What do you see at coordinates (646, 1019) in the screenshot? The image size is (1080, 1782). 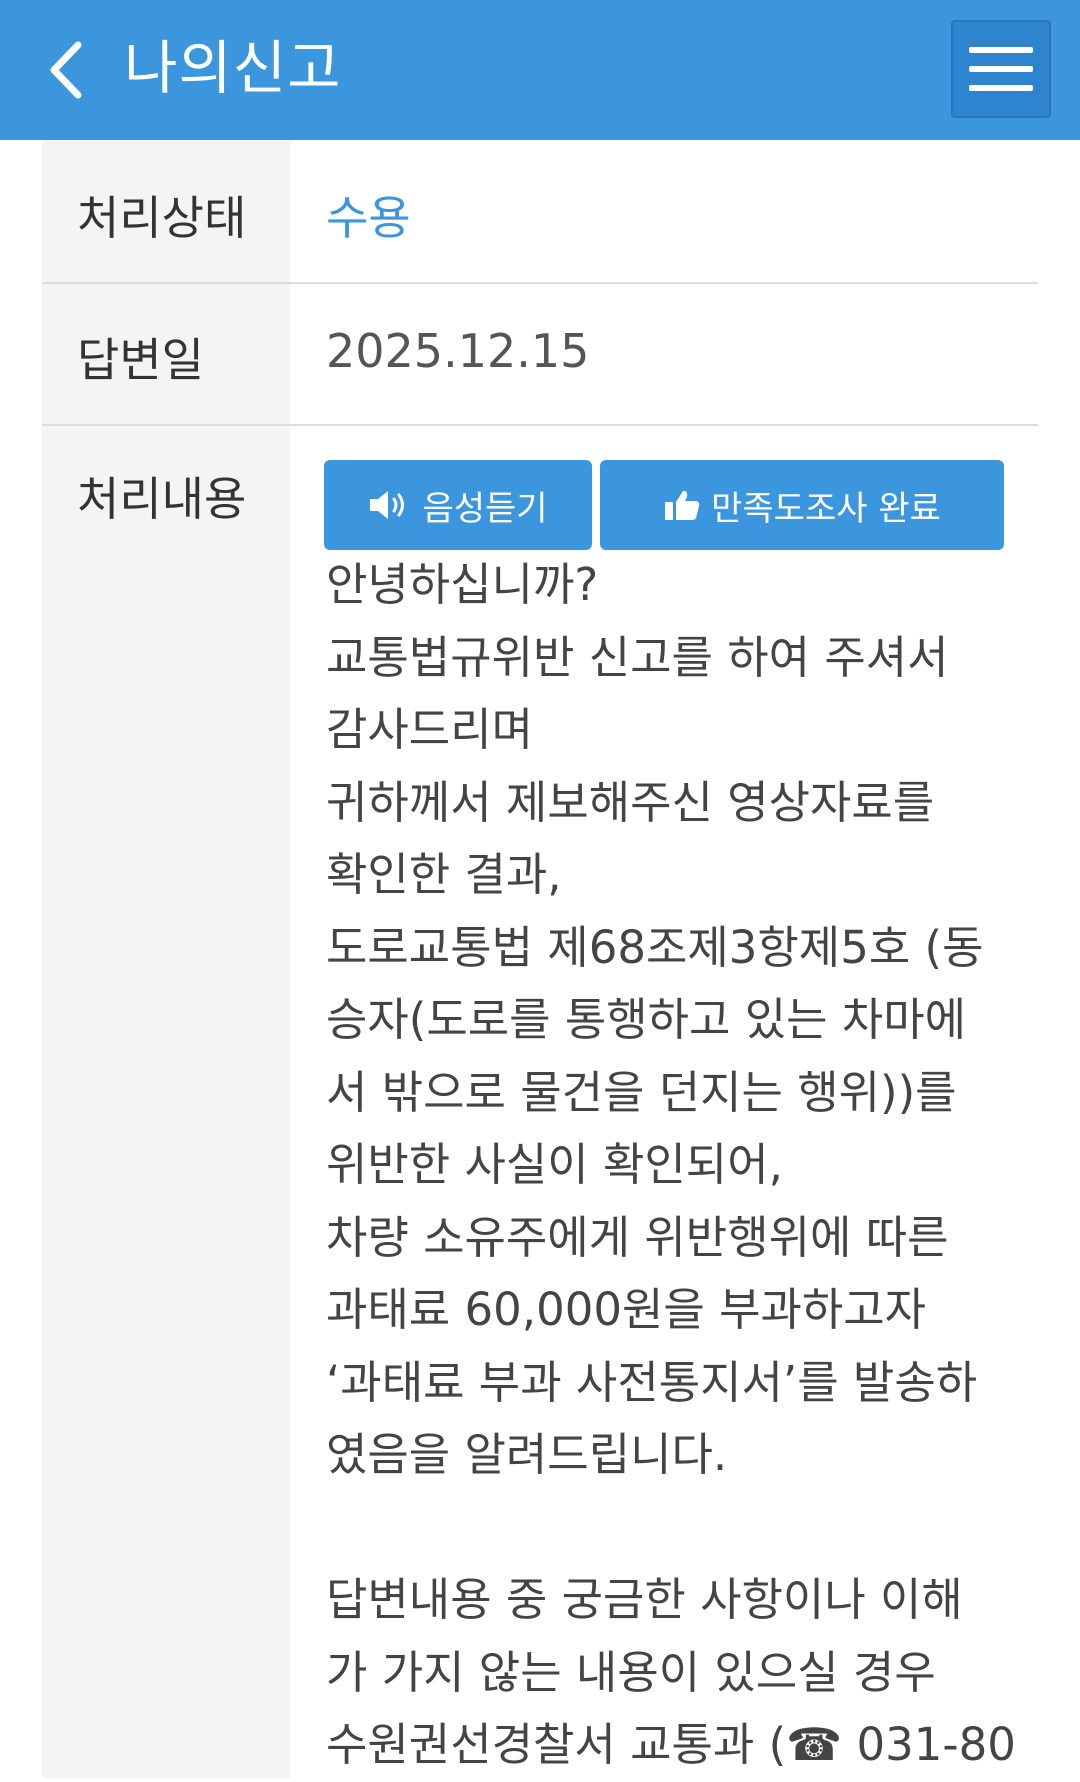 I see `content-line: 승자(도로를 통행하고 있는 차마에` at bounding box center [646, 1019].